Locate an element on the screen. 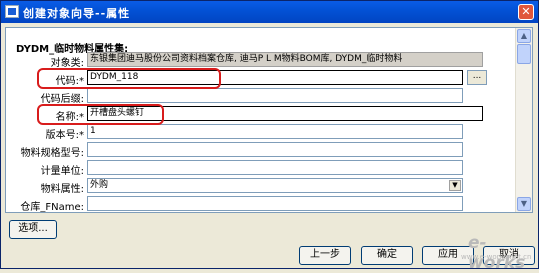  material-attr-value: 外购 is located at coordinates (99, 185).